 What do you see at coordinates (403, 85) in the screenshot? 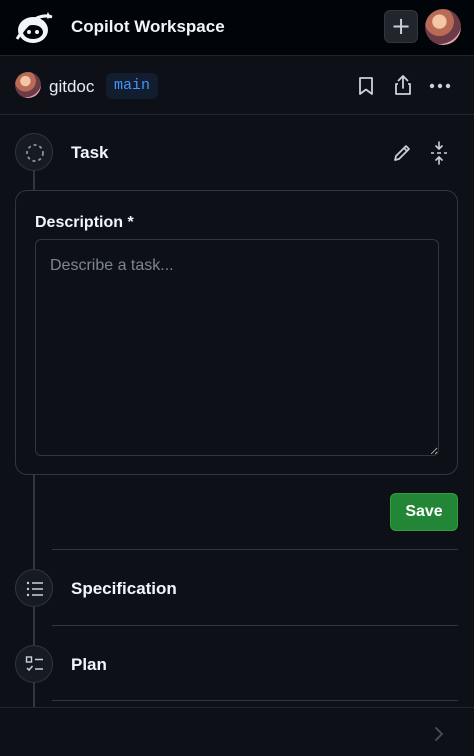
I see `share-icon` at bounding box center [403, 85].